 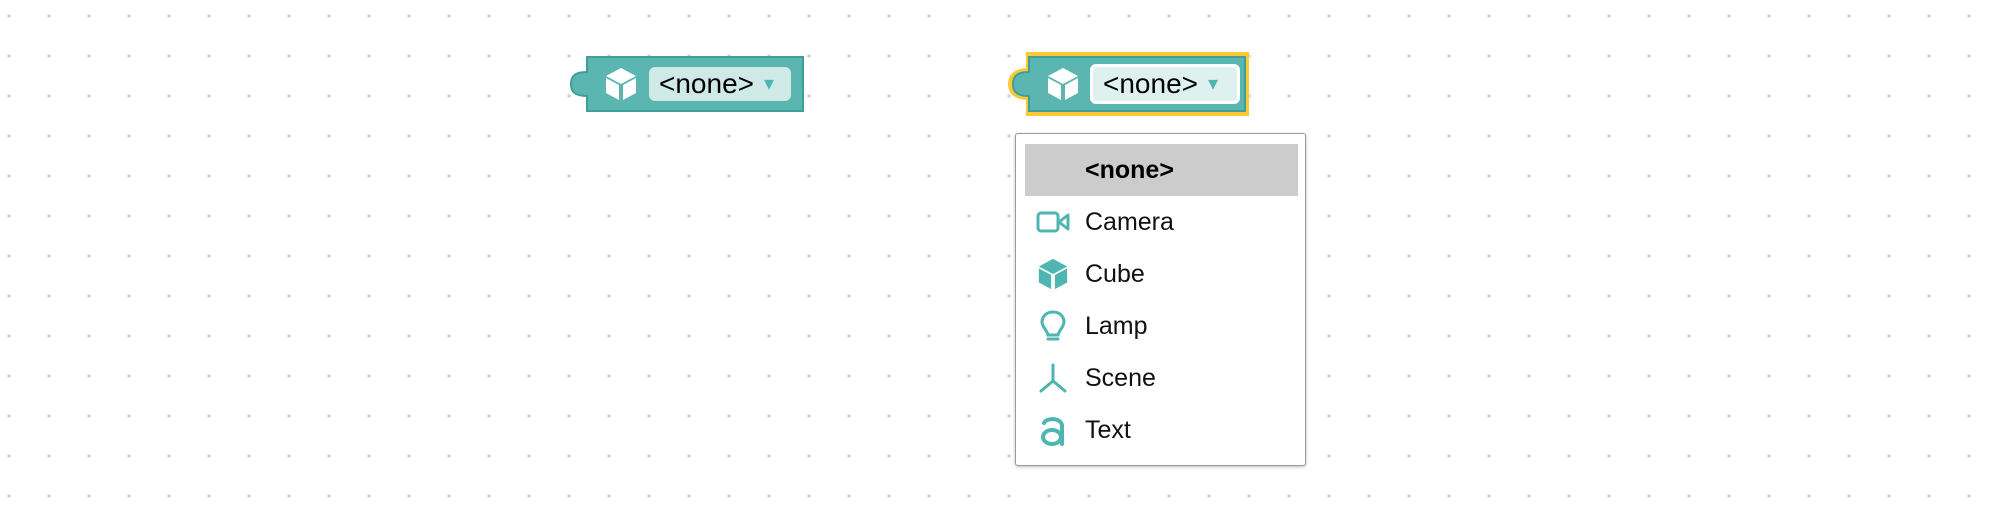 I want to click on camera-icon, so click(x=1053, y=222).